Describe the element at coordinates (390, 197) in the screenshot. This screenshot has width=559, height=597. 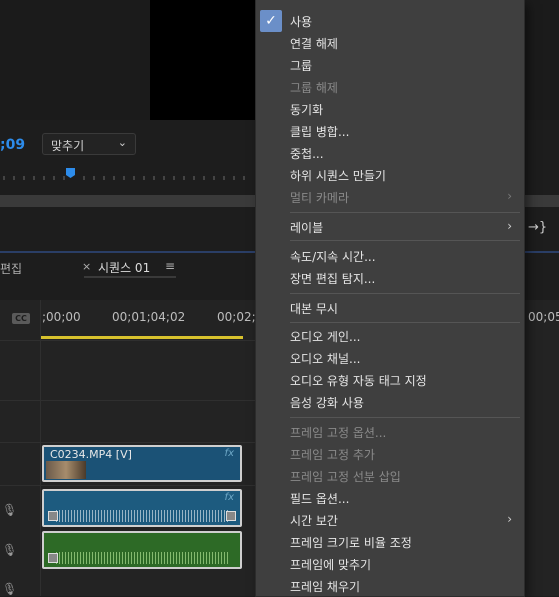
I see `menu-item-multi-camera: 멀티 카메라 ›` at that location.